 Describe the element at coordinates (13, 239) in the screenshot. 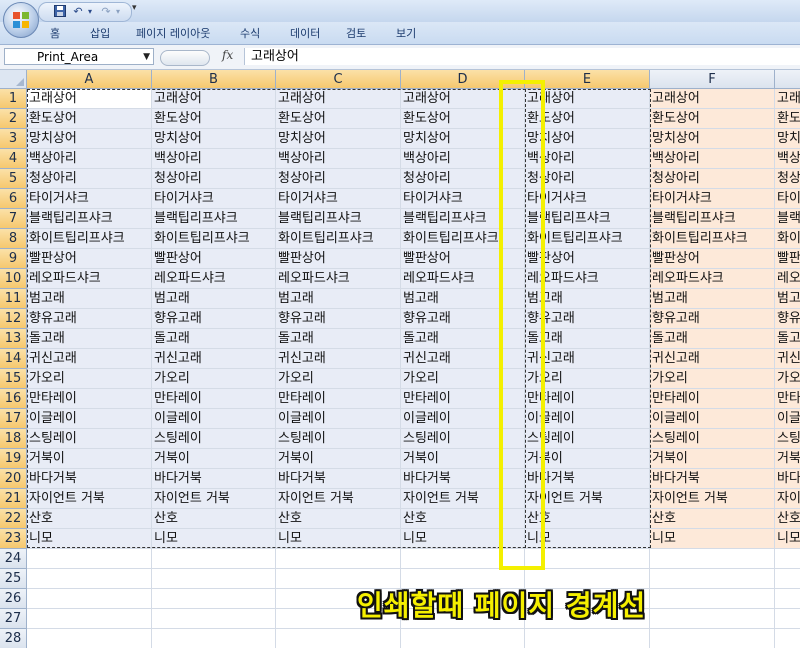

I see `row-header: 8` at that location.